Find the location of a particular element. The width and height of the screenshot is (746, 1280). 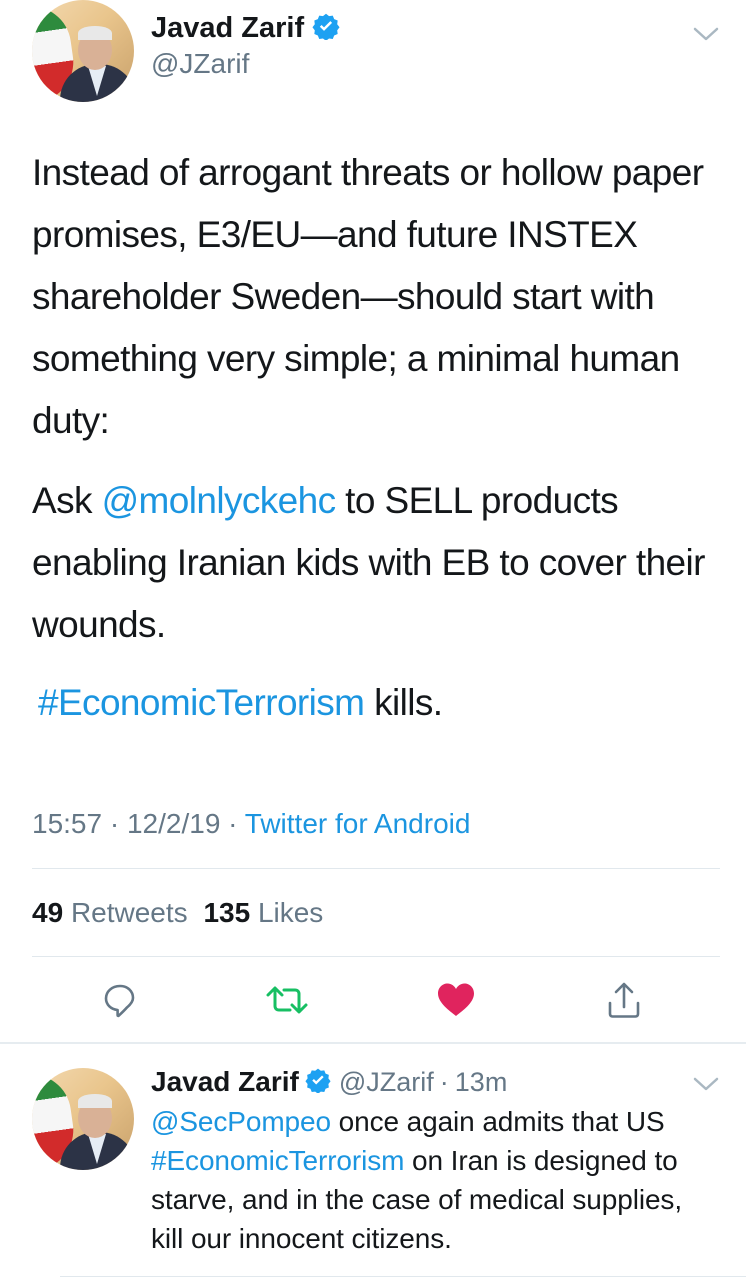

retweets-count: 49 is located at coordinates (48, 912).